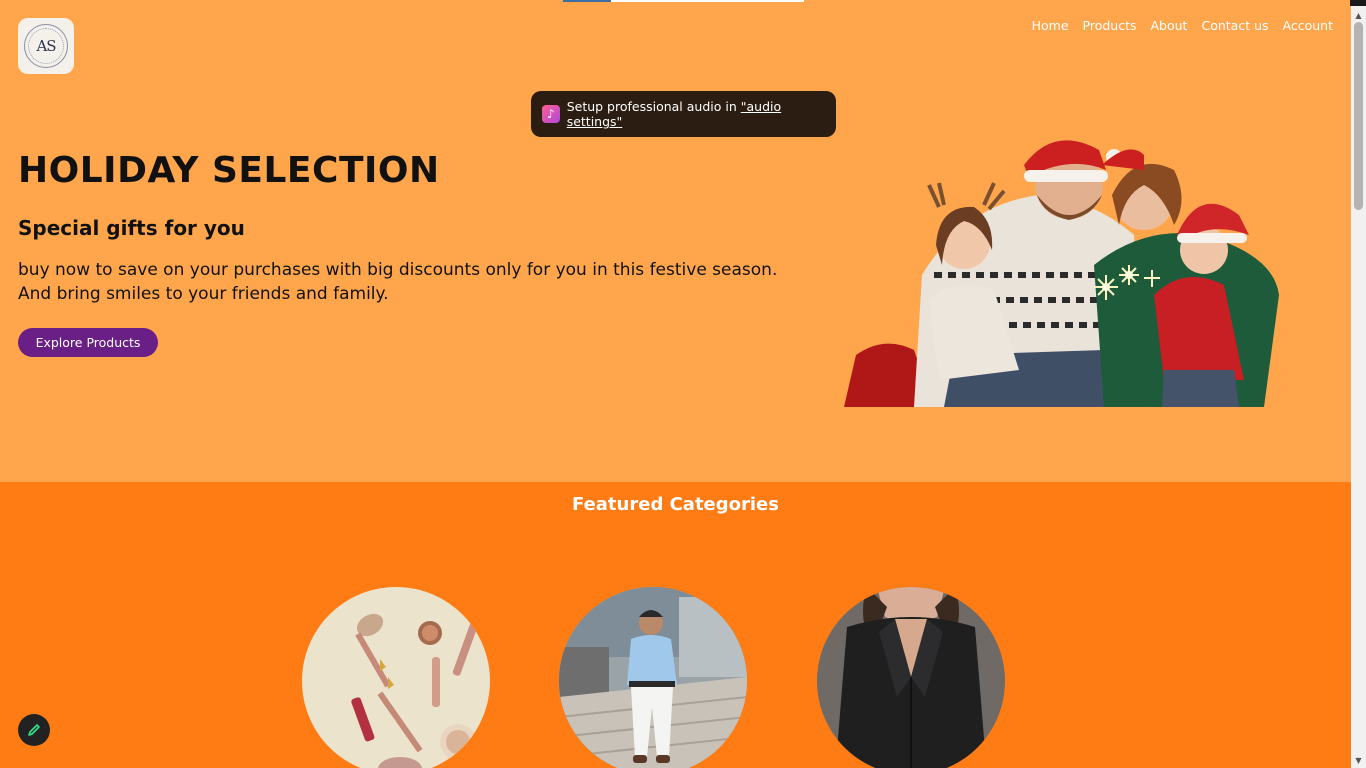 Image resolution: width=1366 pixels, height=768 pixels. What do you see at coordinates (675, 504) in the screenshot?
I see `featured-categories-title: Featured Categories` at bounding box center [675, 504].